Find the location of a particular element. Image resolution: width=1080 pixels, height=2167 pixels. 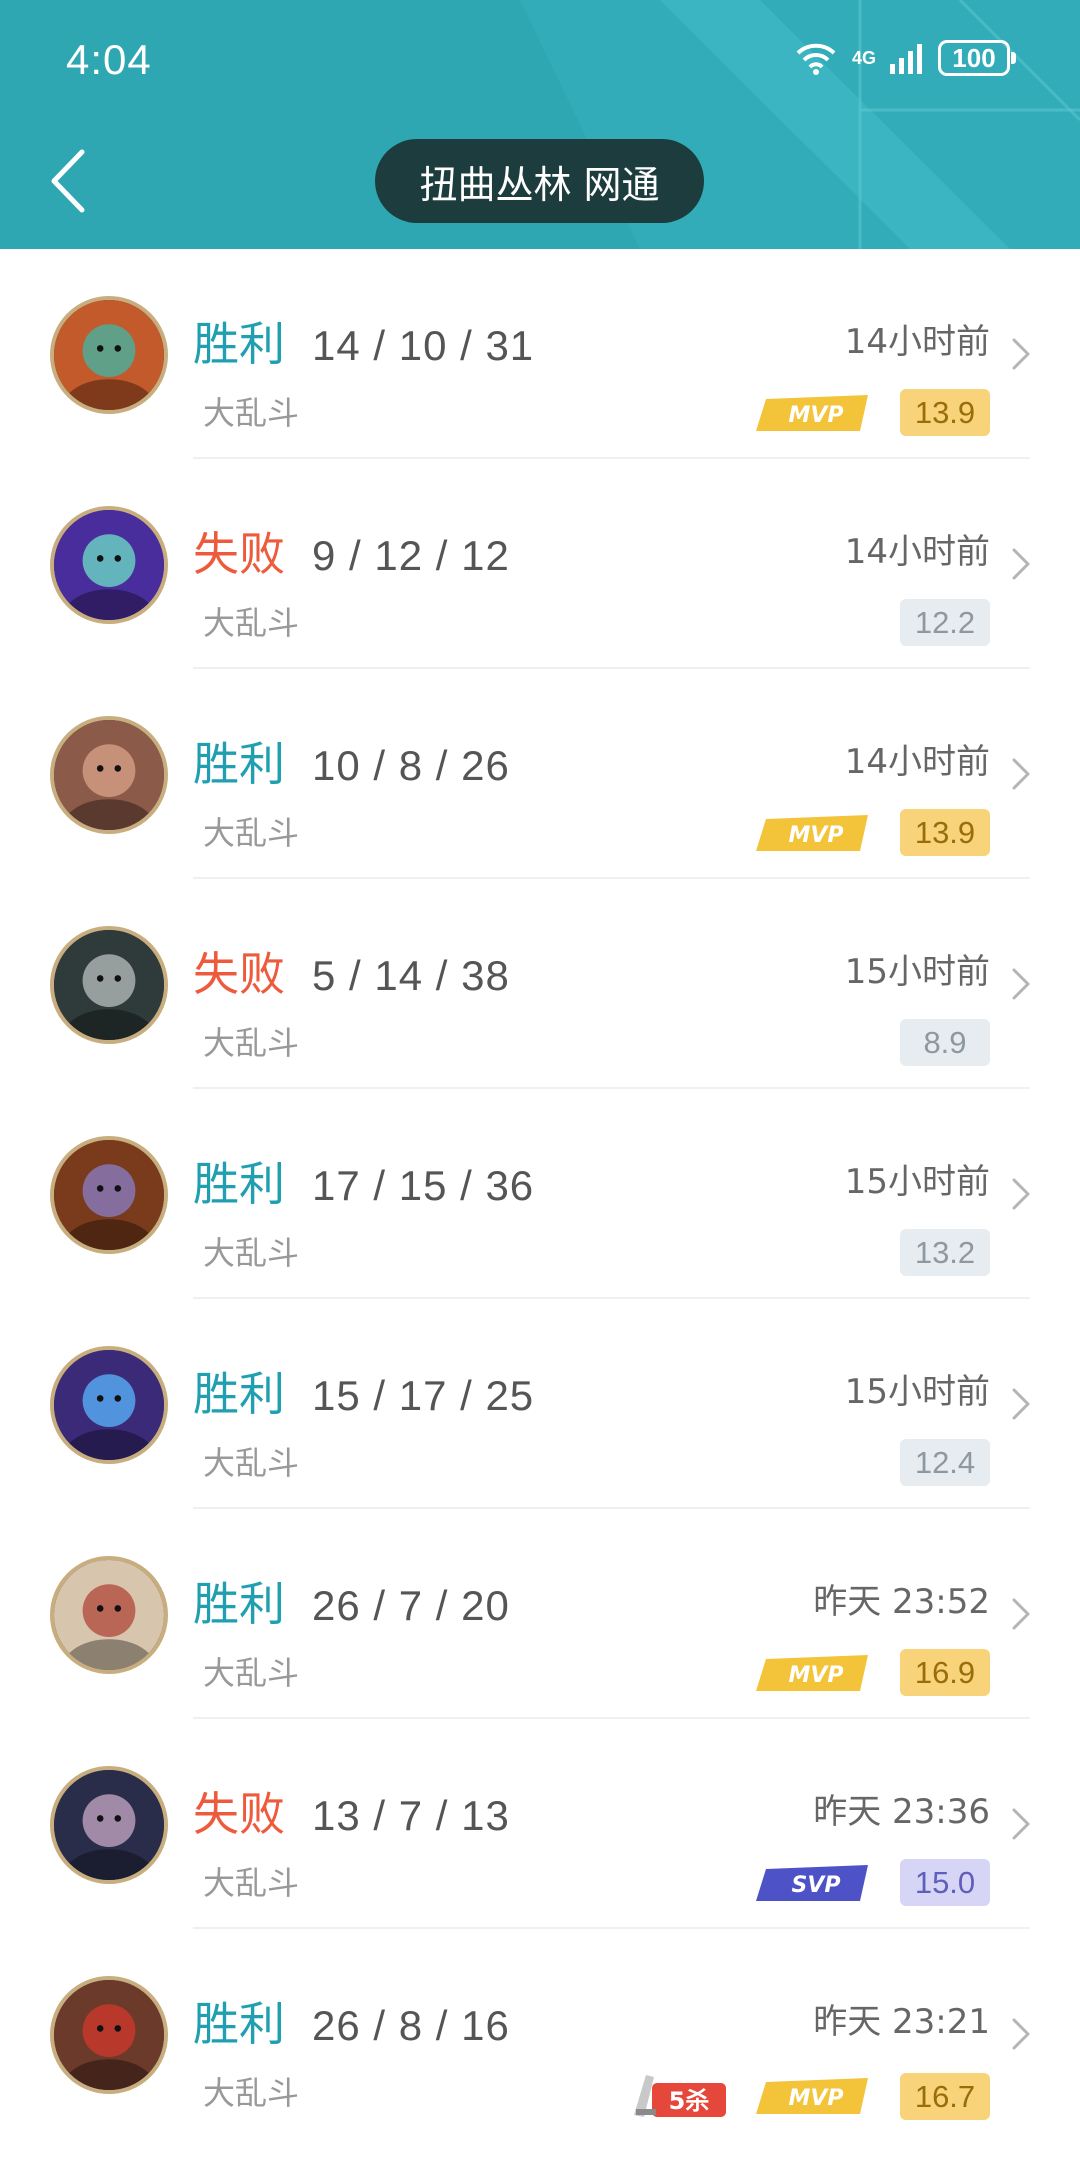

svp-badge-icon: SVP is located at coordinates (812, 1882).